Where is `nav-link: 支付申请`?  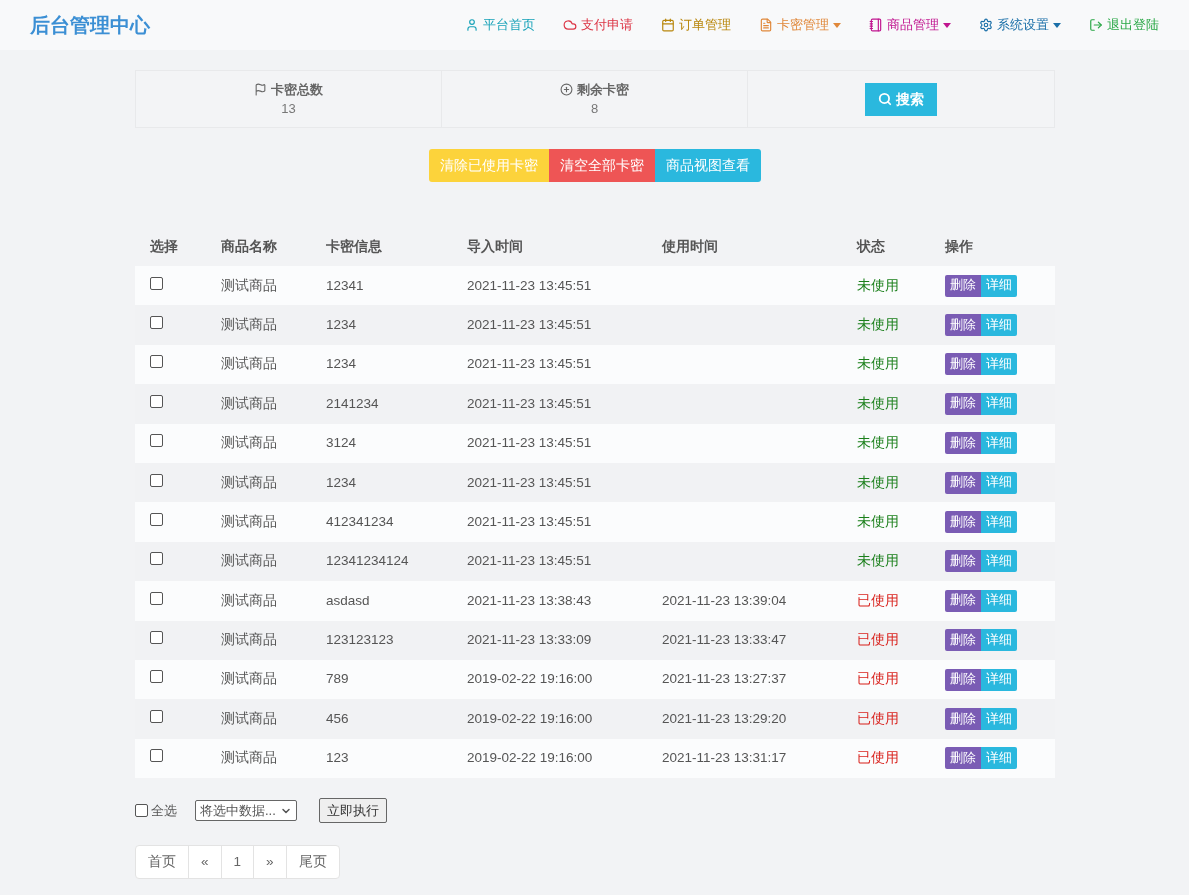 nav-link: 支付申请 is located at coordinates (598, 25).